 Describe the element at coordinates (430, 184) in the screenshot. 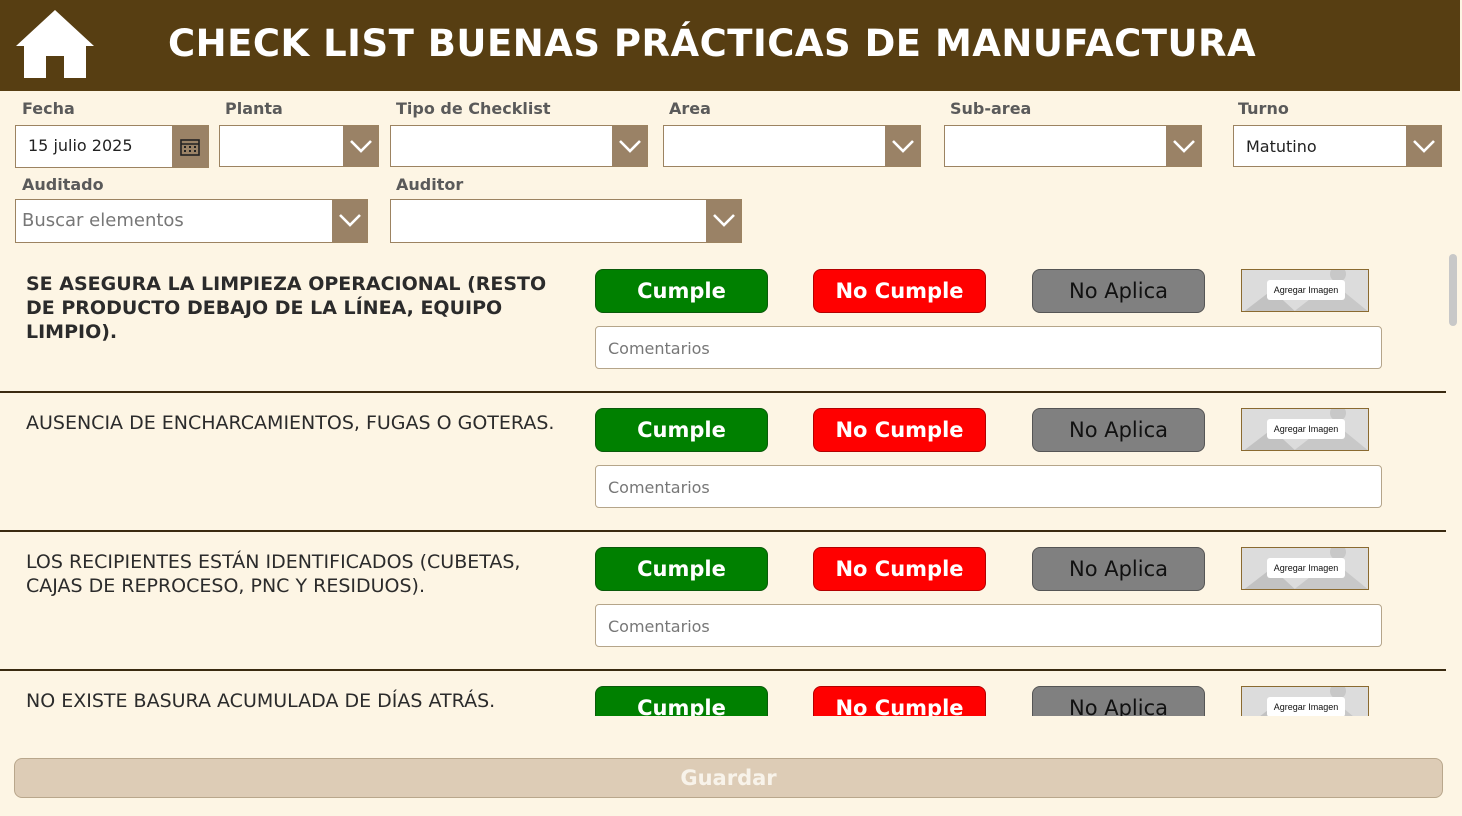

I see `auditor-label: Auditor` at that location.